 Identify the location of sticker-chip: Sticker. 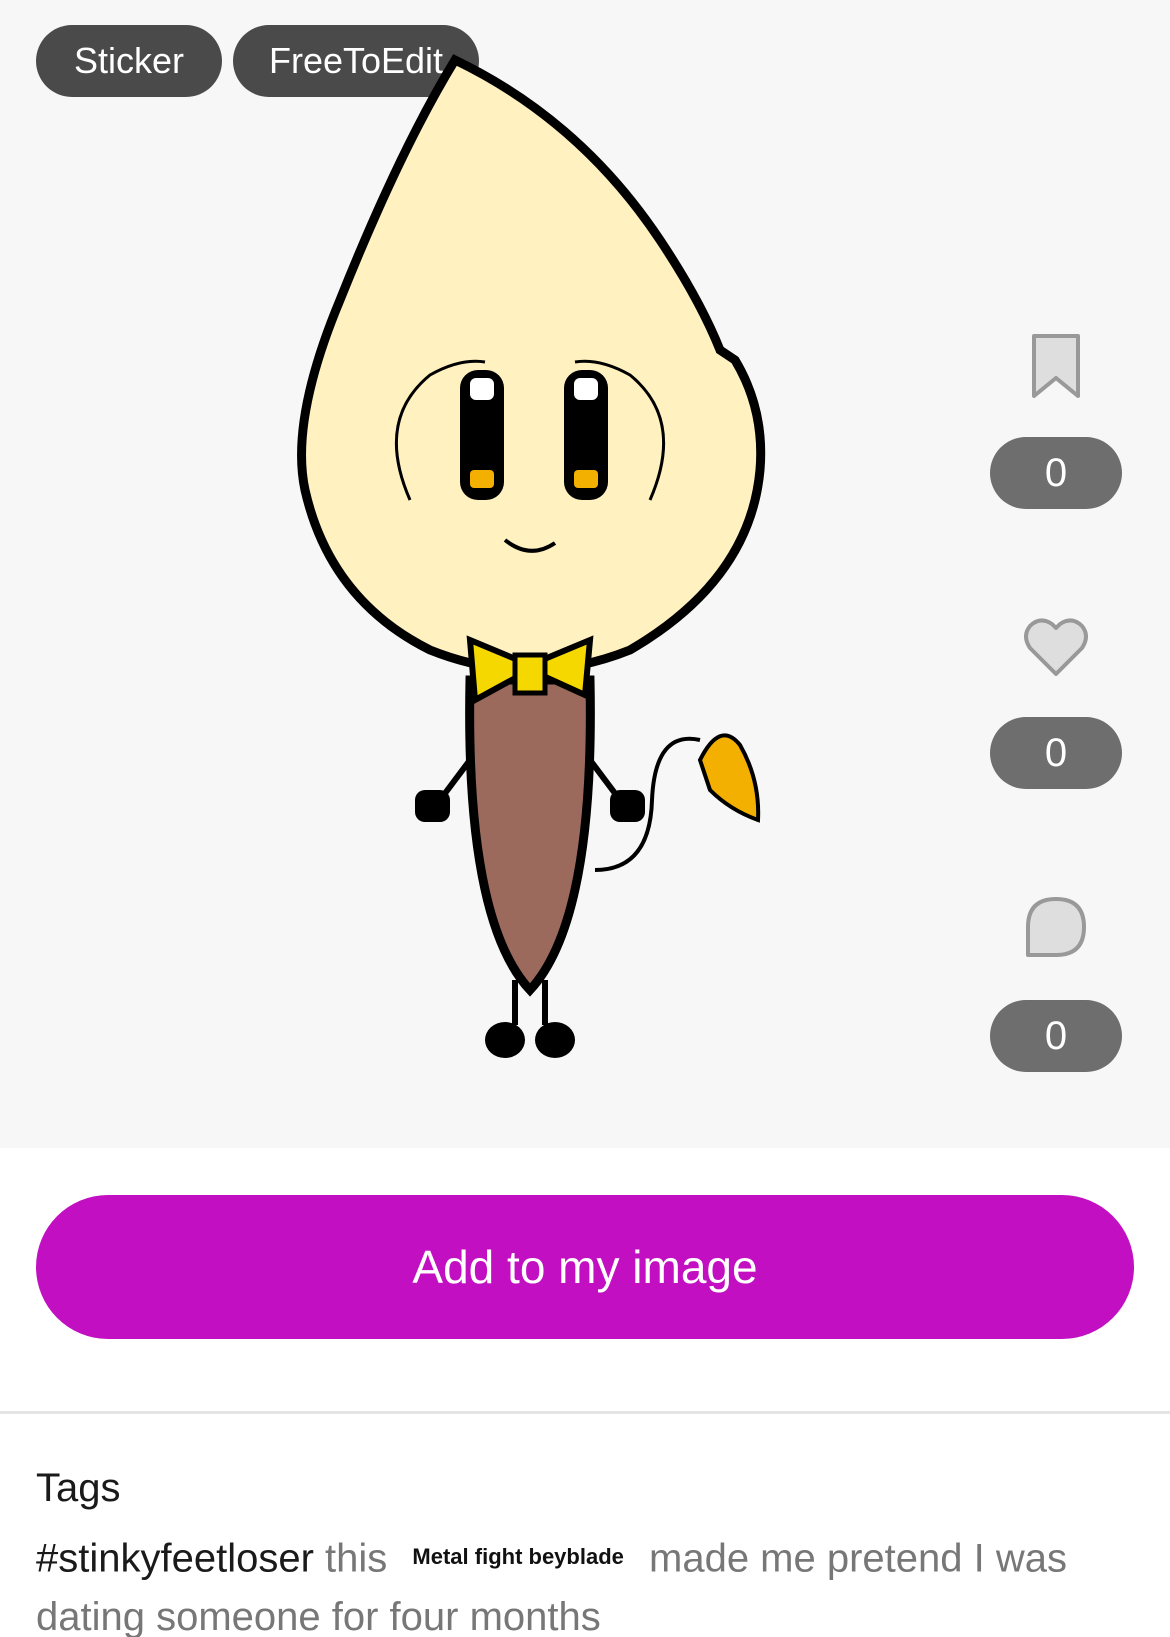
(129, 61).